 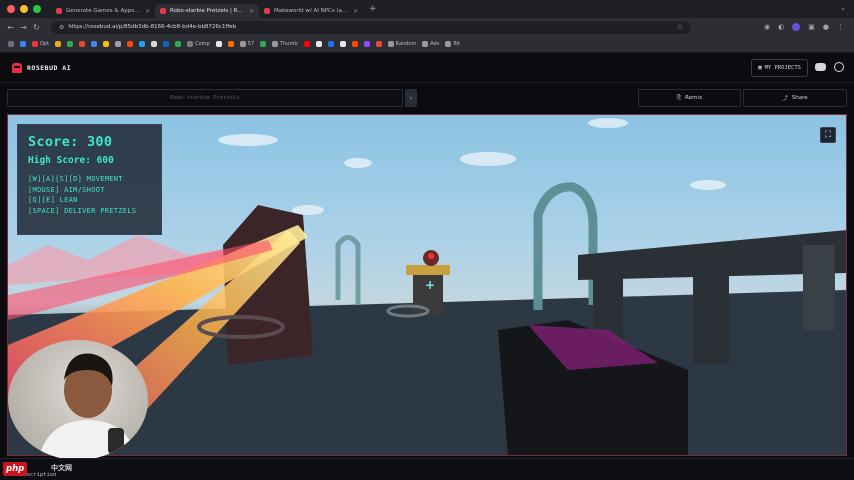 What do you see at coordinates (680, 27) in the screenshot?
I see `bookmark-star-icon: ☆` at bounding box center [680, 27].